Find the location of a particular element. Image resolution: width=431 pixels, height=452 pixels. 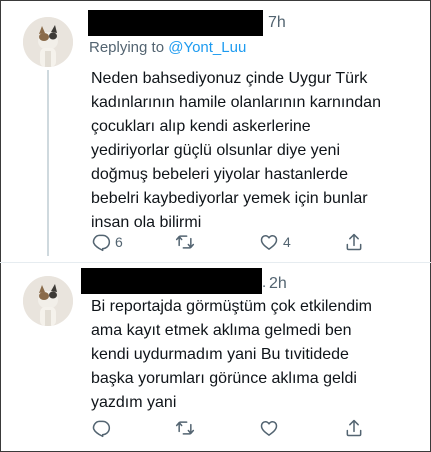

like-count: 4 is located at coordinates (287, 242).